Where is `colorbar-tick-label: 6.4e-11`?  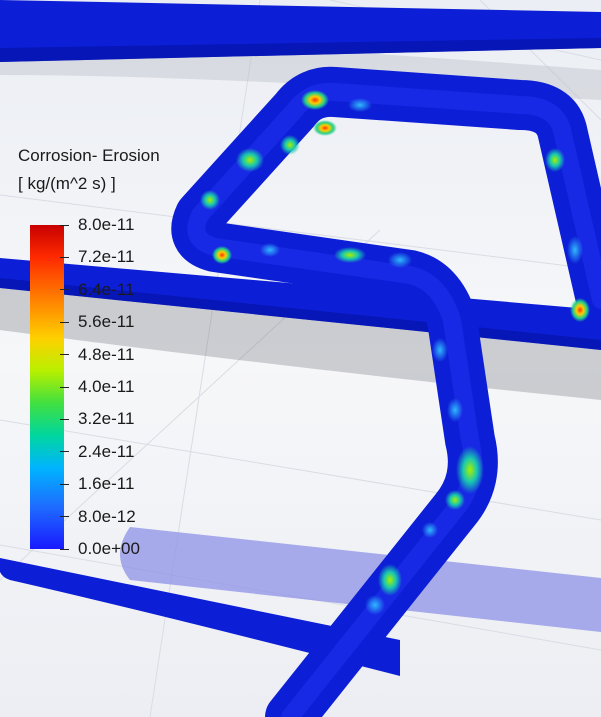 colorbar-tick-label: 6.4e-11 is located at coordinates (106, 289).